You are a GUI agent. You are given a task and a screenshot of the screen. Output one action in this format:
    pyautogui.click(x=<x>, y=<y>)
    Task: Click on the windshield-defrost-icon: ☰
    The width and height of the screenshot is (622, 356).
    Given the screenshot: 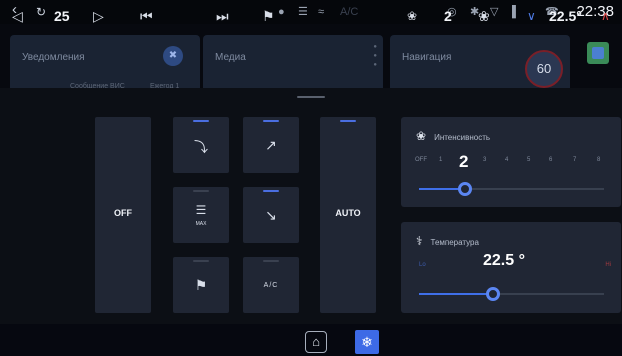 What is the action you would take?
    pyautogui.click(x=201, y=210)
    